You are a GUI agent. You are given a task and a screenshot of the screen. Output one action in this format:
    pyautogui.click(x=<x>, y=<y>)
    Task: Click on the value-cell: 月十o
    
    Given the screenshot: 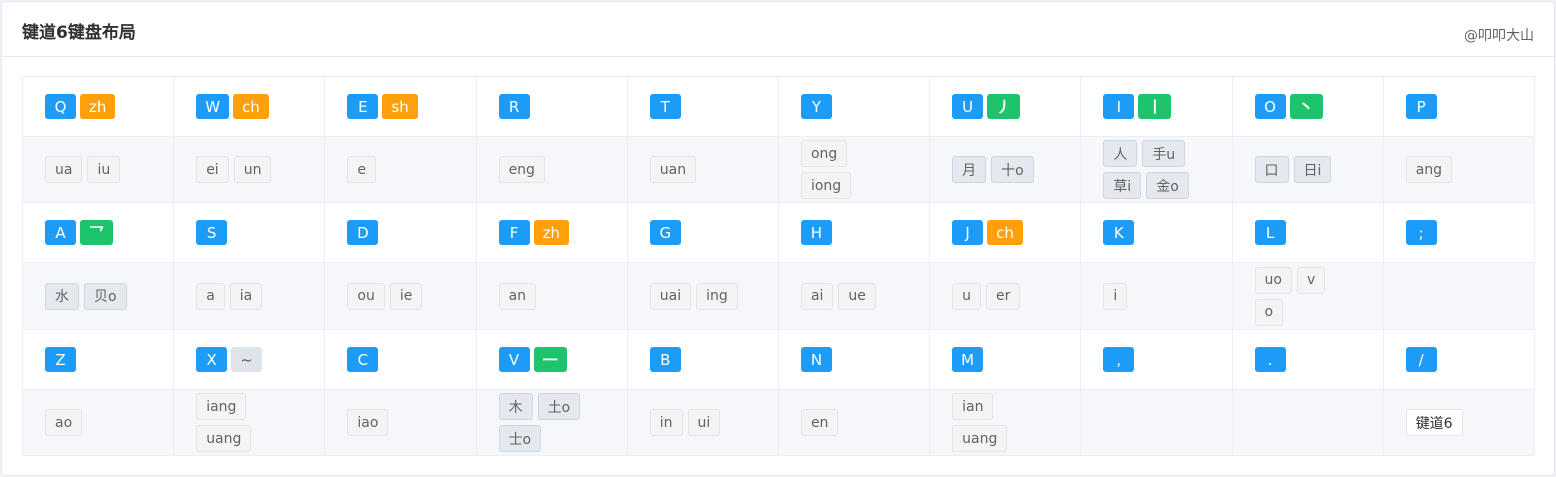 What is the action you would take?
    pyautogui.click(x=1005, y=169)
    